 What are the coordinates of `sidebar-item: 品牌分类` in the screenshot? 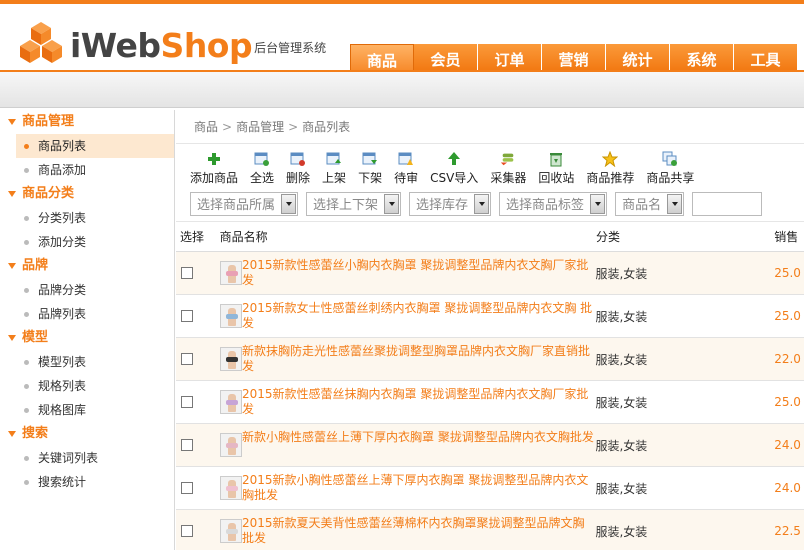 It's located at (95, 290).